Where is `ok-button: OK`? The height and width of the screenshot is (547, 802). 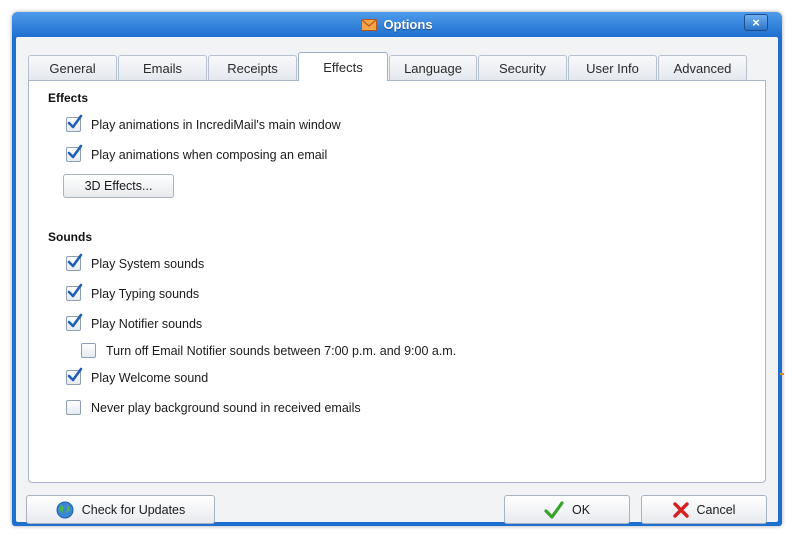 ok-button: OK is located at coordinates (567, 509).